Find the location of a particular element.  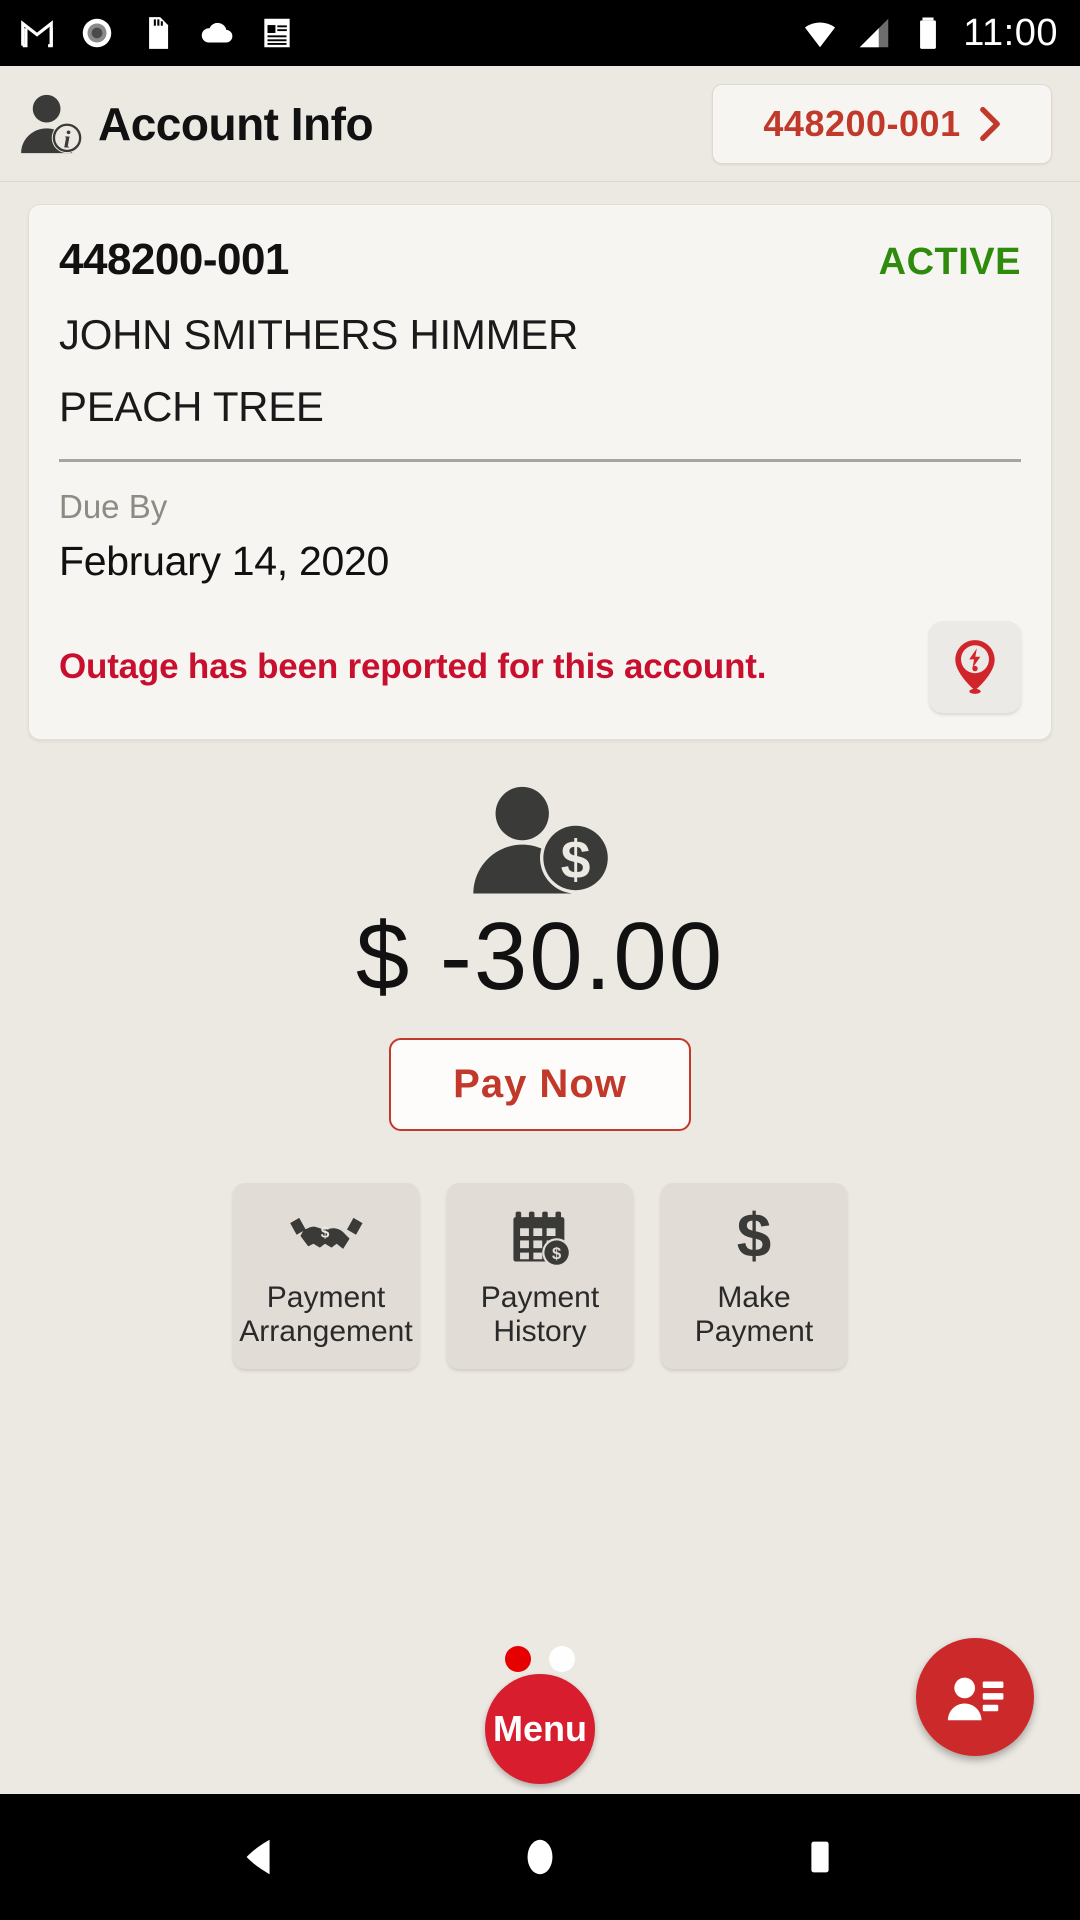

status-bar-clock: 11:00 is located at coordinates (1010, 33).